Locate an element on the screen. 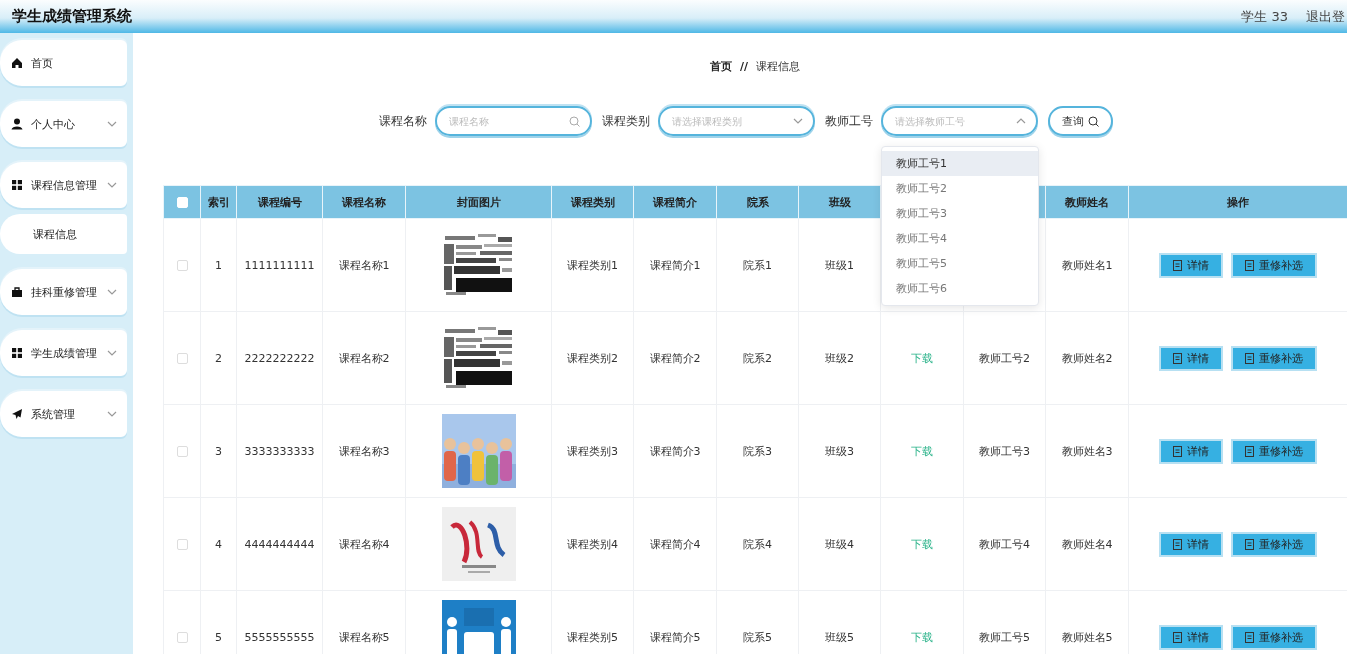 The width and height of the screenshot is (1347, 654). sidebar-item: 系统管理 is located at coordinates (63, 414).